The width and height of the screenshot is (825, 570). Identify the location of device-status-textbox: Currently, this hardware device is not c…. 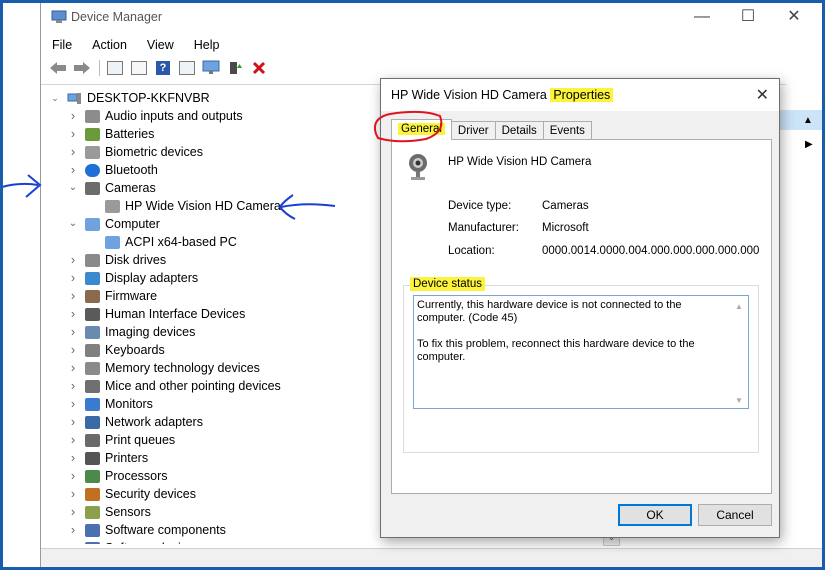
(581, 352).